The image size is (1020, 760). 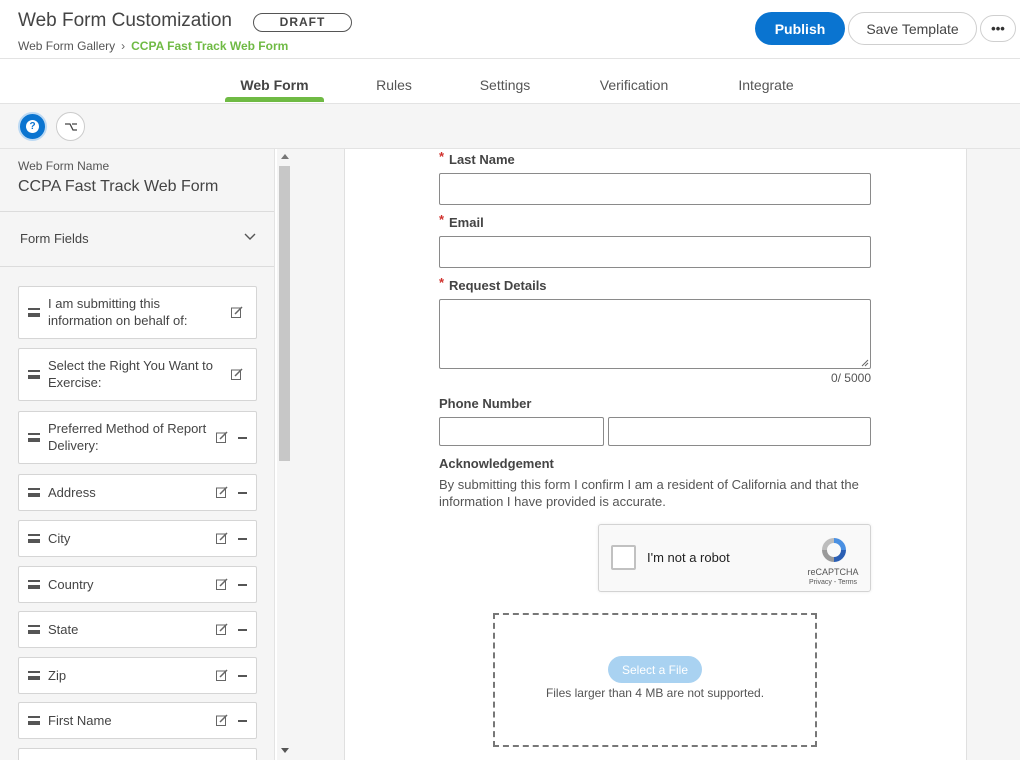 What do you see at coordinates (57, 675) in the screenshot?
I see `field-item-label: Zip` at bounding box center [57, 675].